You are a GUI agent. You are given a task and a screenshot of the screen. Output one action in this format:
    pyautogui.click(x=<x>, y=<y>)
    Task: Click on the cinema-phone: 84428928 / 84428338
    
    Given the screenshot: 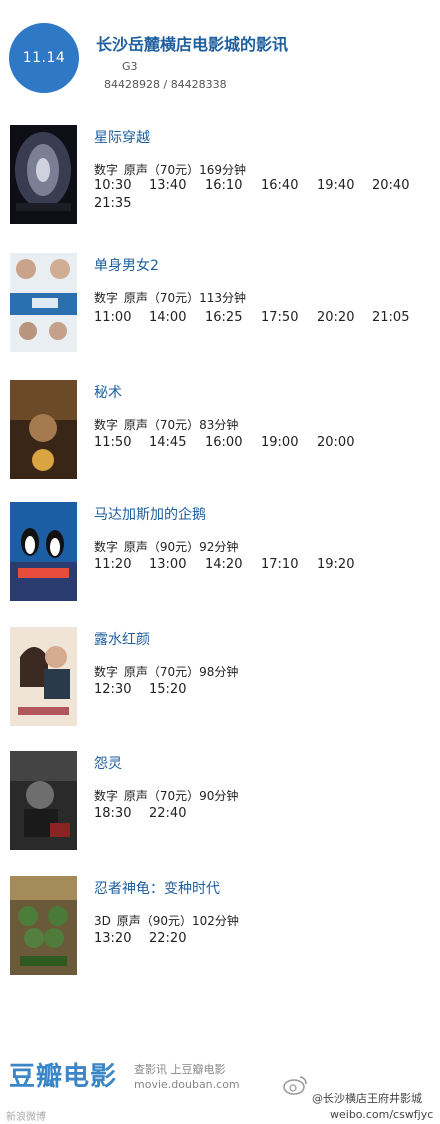 What is the action you would take?
    pyautogui.click(x=165, y=84)
    